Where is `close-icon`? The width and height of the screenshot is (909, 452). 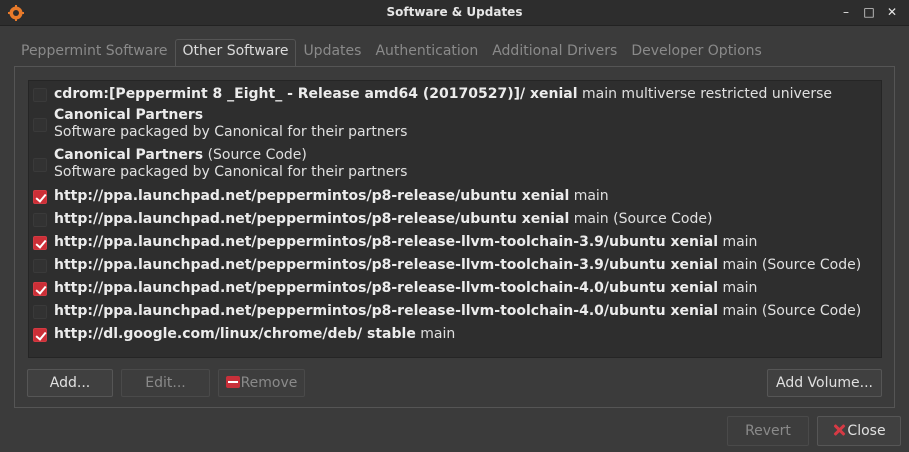 close-icon is located at coordinates (839, 430).